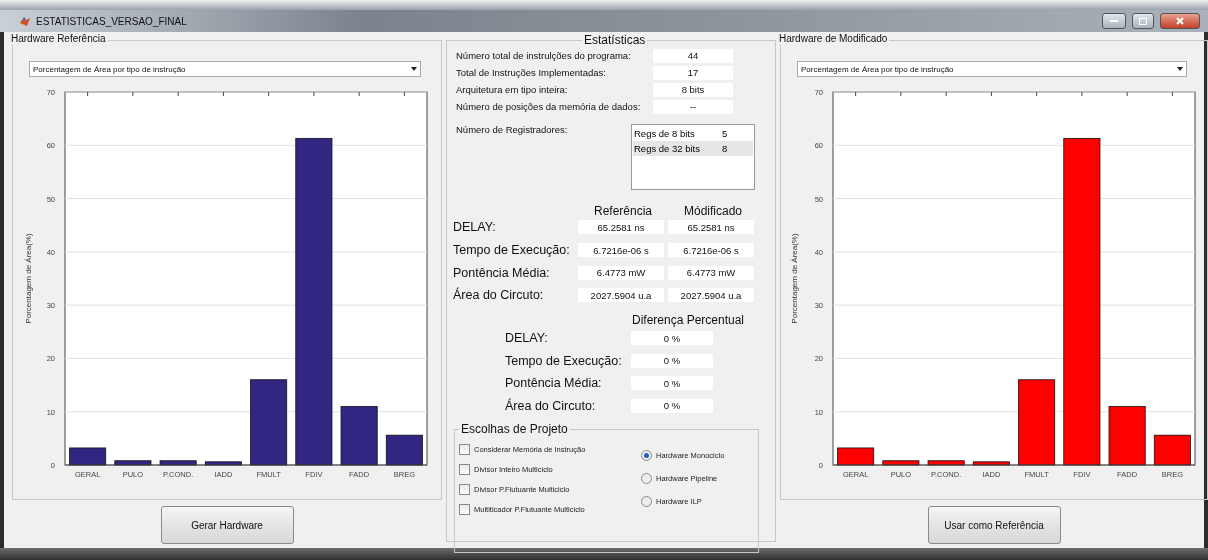 The height and width of the screenshot is (560, 1208). Describe the element at coordinates (693, 148) in the screenshot. I see `register-row: Regs de 32 bits 8` at that location.